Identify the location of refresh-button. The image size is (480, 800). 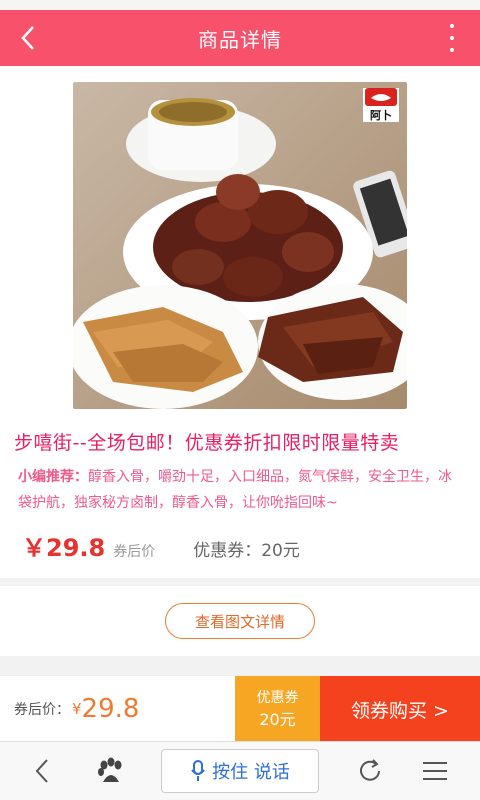
(370, 771).